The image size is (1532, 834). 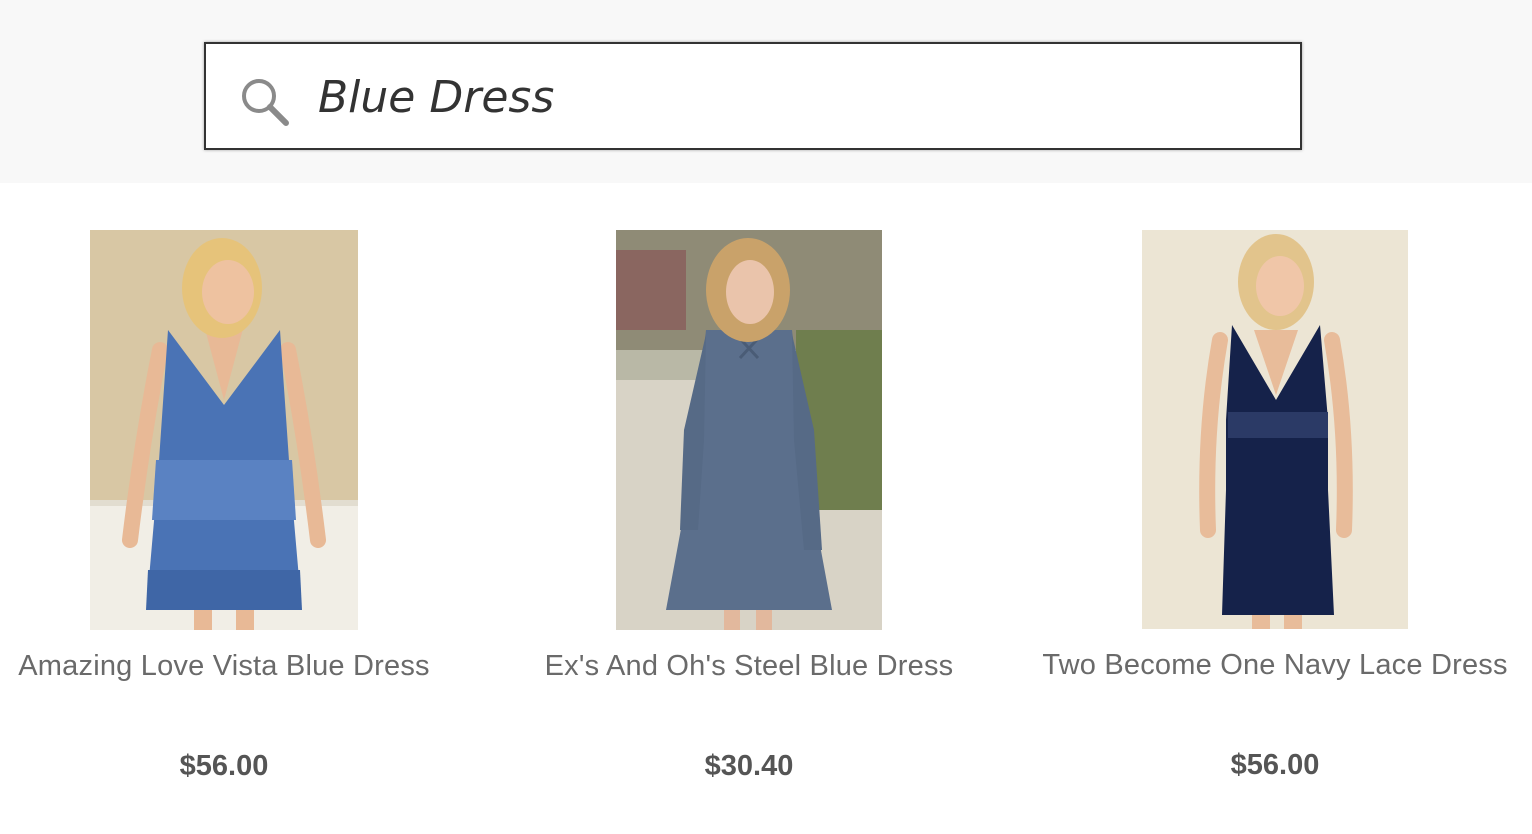 What do you see at coordinates (239, 666) in the screenshot?
I see `product-name: Amazing Love Vista Blue Dress` at bounding box center [239, 666].